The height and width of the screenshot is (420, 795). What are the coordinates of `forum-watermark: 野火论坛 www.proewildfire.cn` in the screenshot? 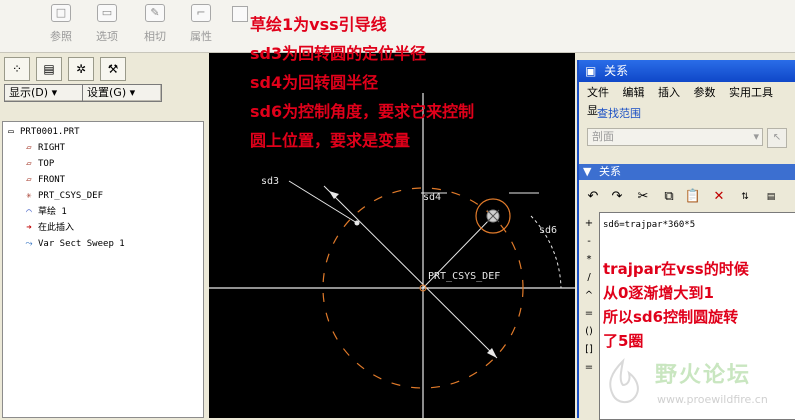 It's located at (694, 385).